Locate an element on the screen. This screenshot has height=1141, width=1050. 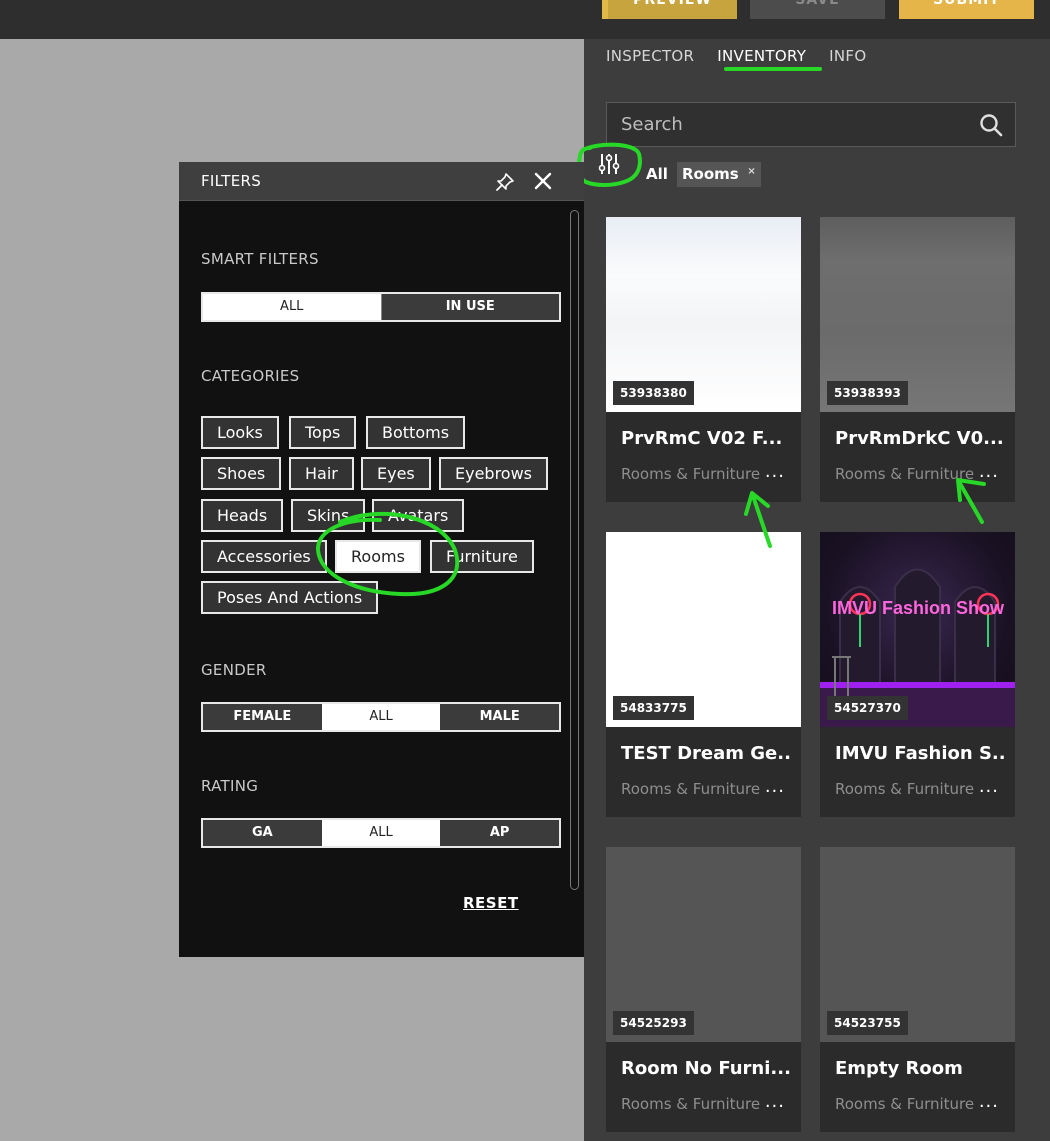
category-accessories: Accessories is located at coordinates (264, 556).